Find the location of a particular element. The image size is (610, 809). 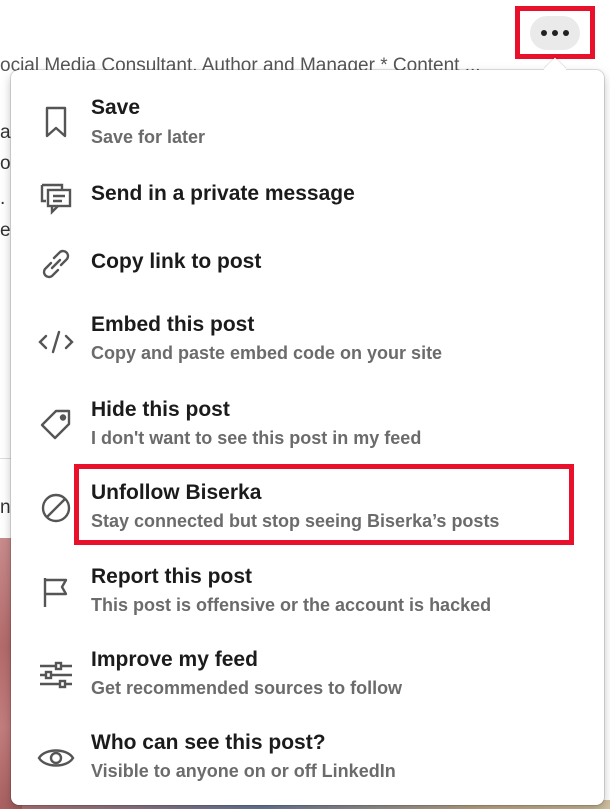

menu-item-title: Copy link to post is located at coordinates (176, 261).